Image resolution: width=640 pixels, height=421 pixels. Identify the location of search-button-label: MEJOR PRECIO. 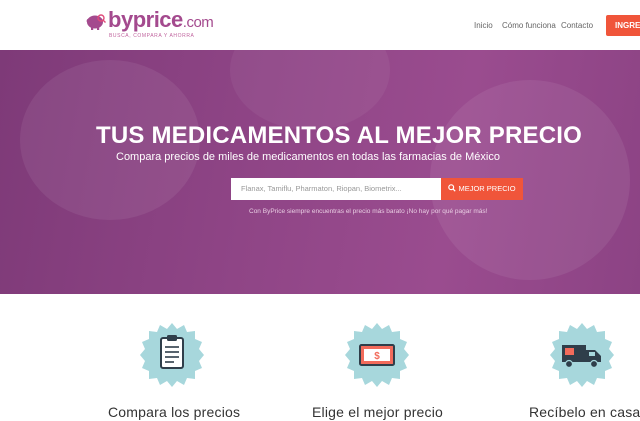
(487, 188).